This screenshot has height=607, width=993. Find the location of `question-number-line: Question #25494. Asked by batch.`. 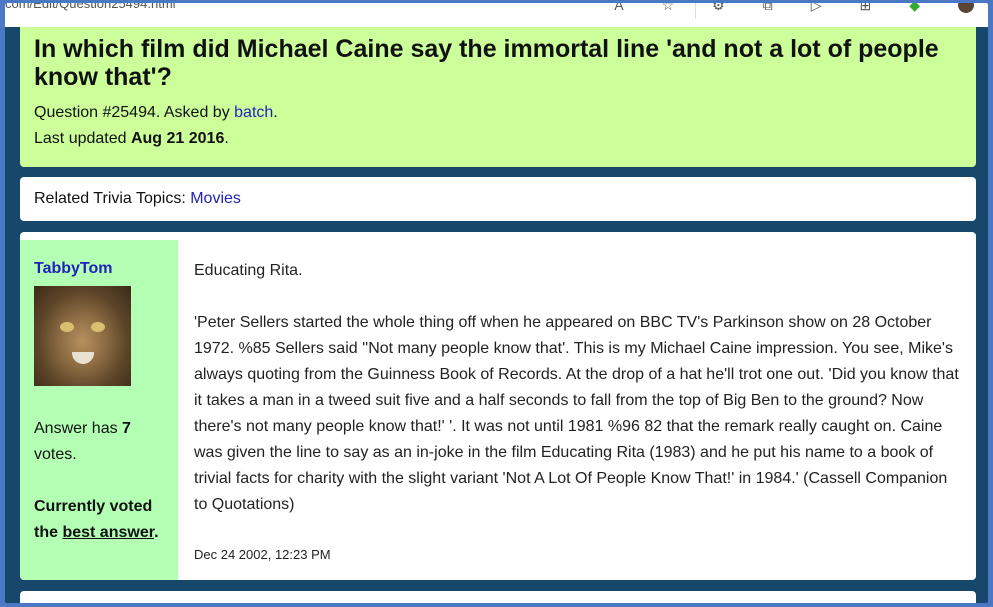

question-number-line: Question #25494. Asked by batch. is located at coordinates (156, 113).